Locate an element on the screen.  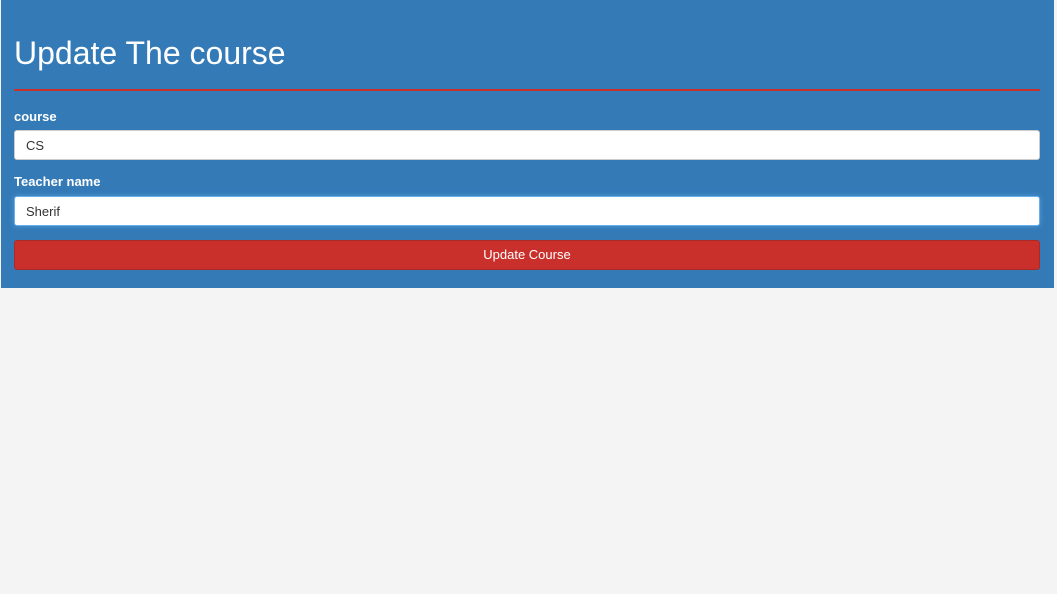
course-label: course is located at coordinates (35, 116).